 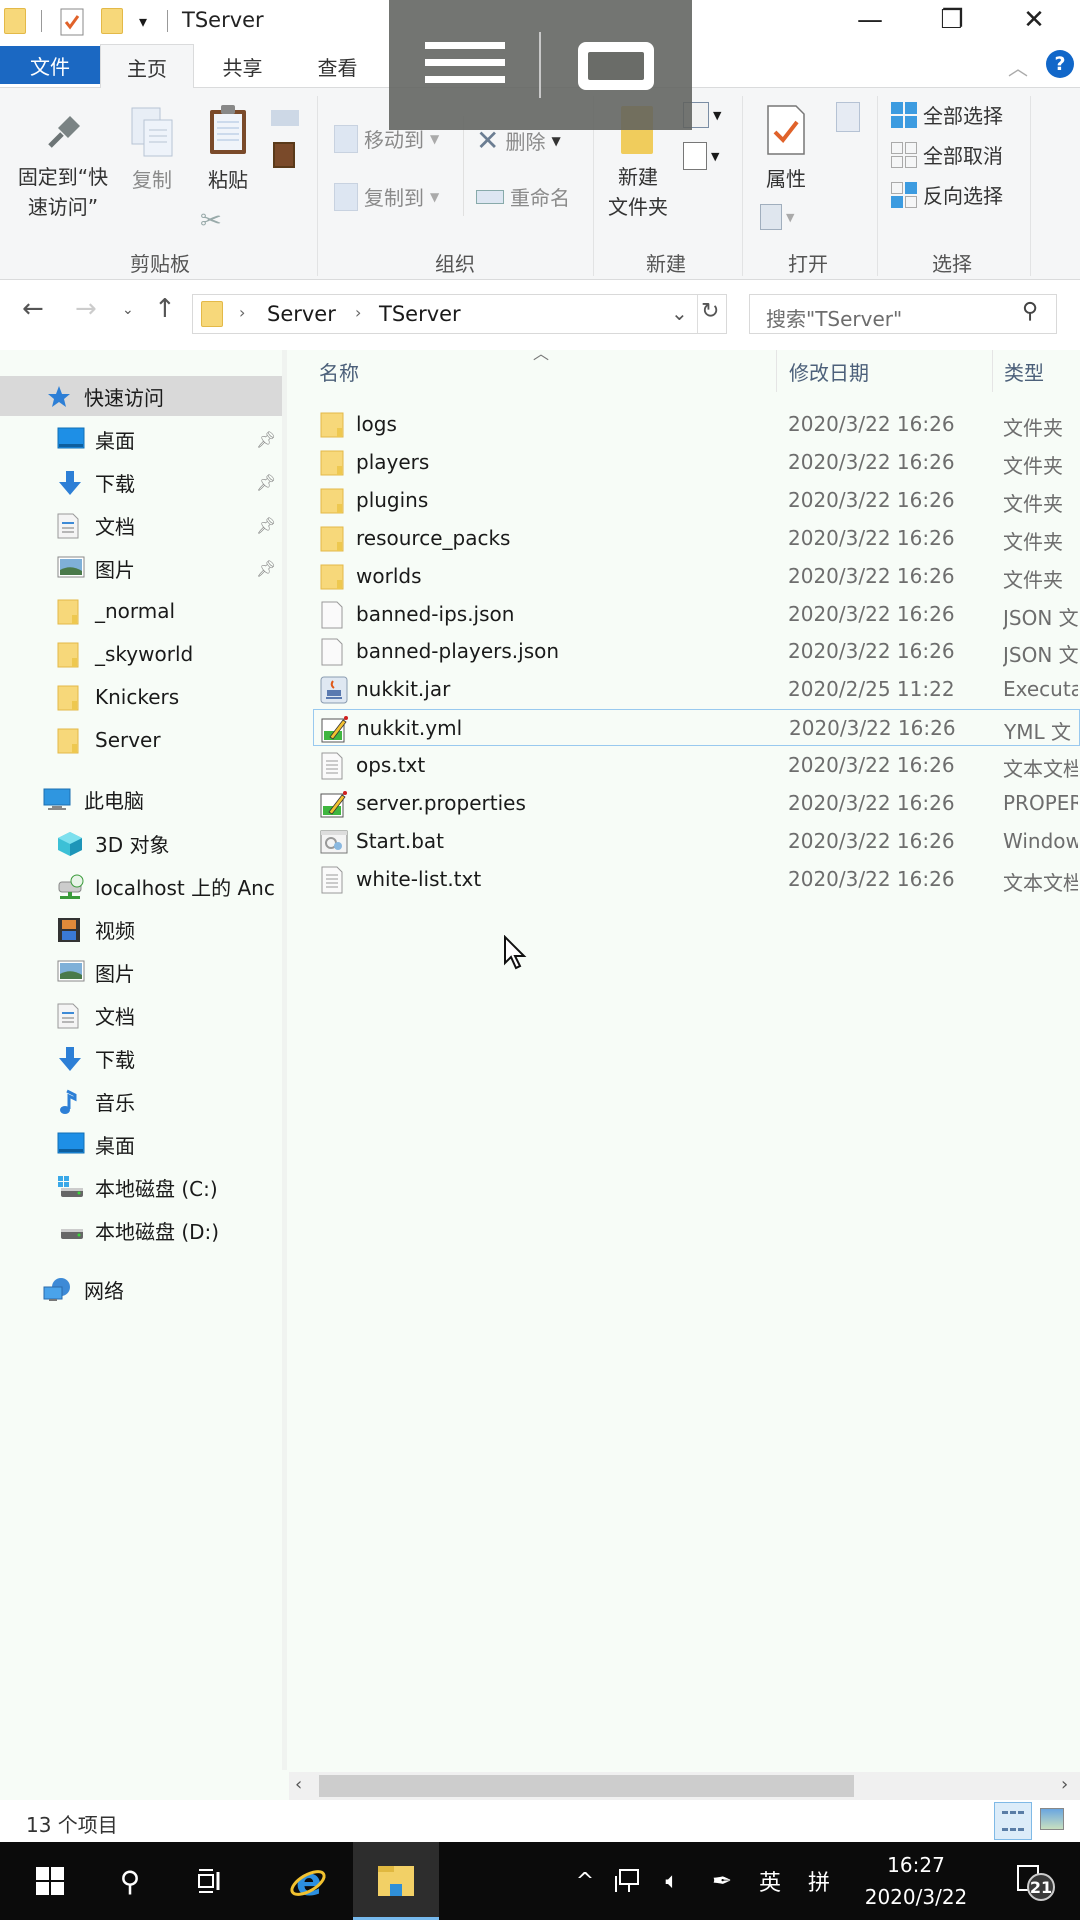 What do you see at coordinates (50, 65) in the screenshot?
I see `tab-file: 文件` at bounding box center [50, 65].